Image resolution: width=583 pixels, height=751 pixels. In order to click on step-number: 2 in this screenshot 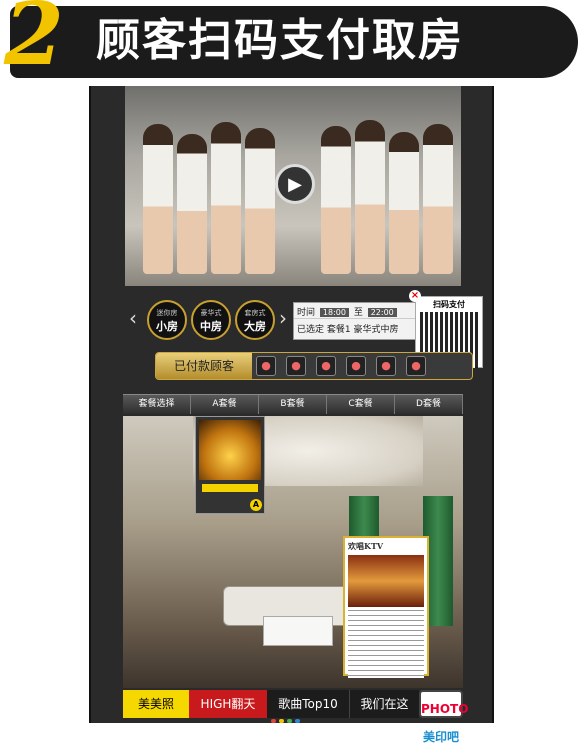, I will do `click(34, 42)`.